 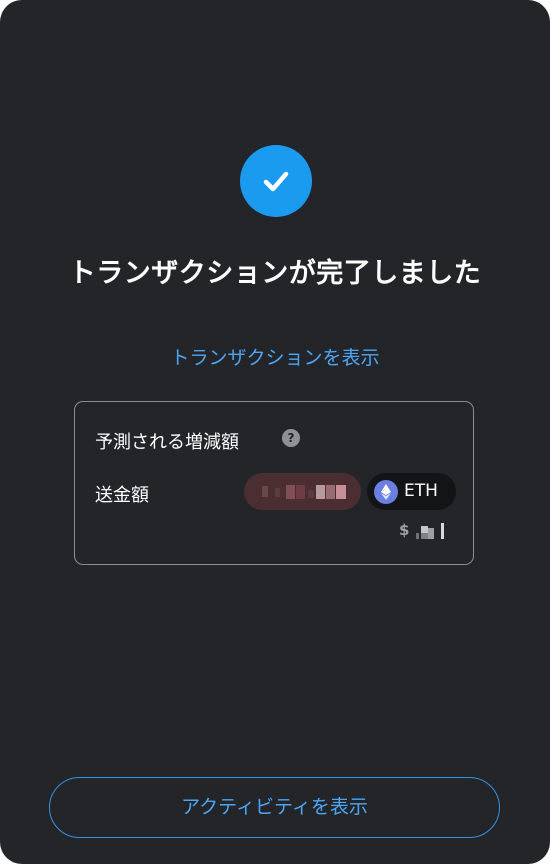 What do you see at coordinates (291, 438) in the screenshot?
I see `question-icon: ?` at bounding box center [291, 438].